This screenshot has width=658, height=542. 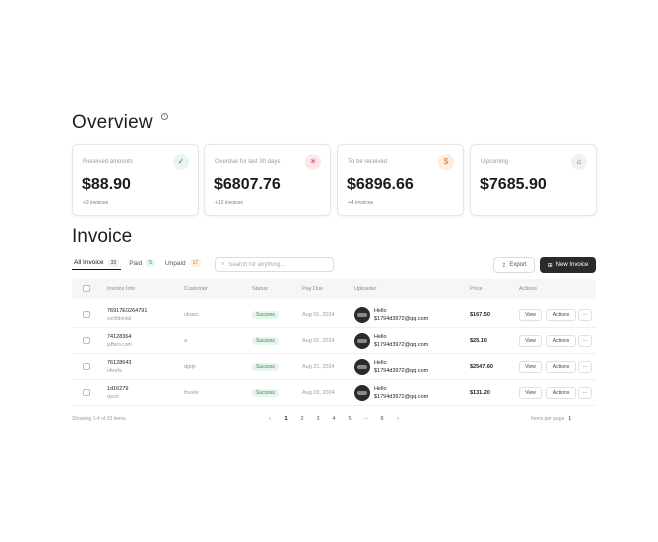 I want to click on invoice-sub: dycol, so click(x=113, y=397).